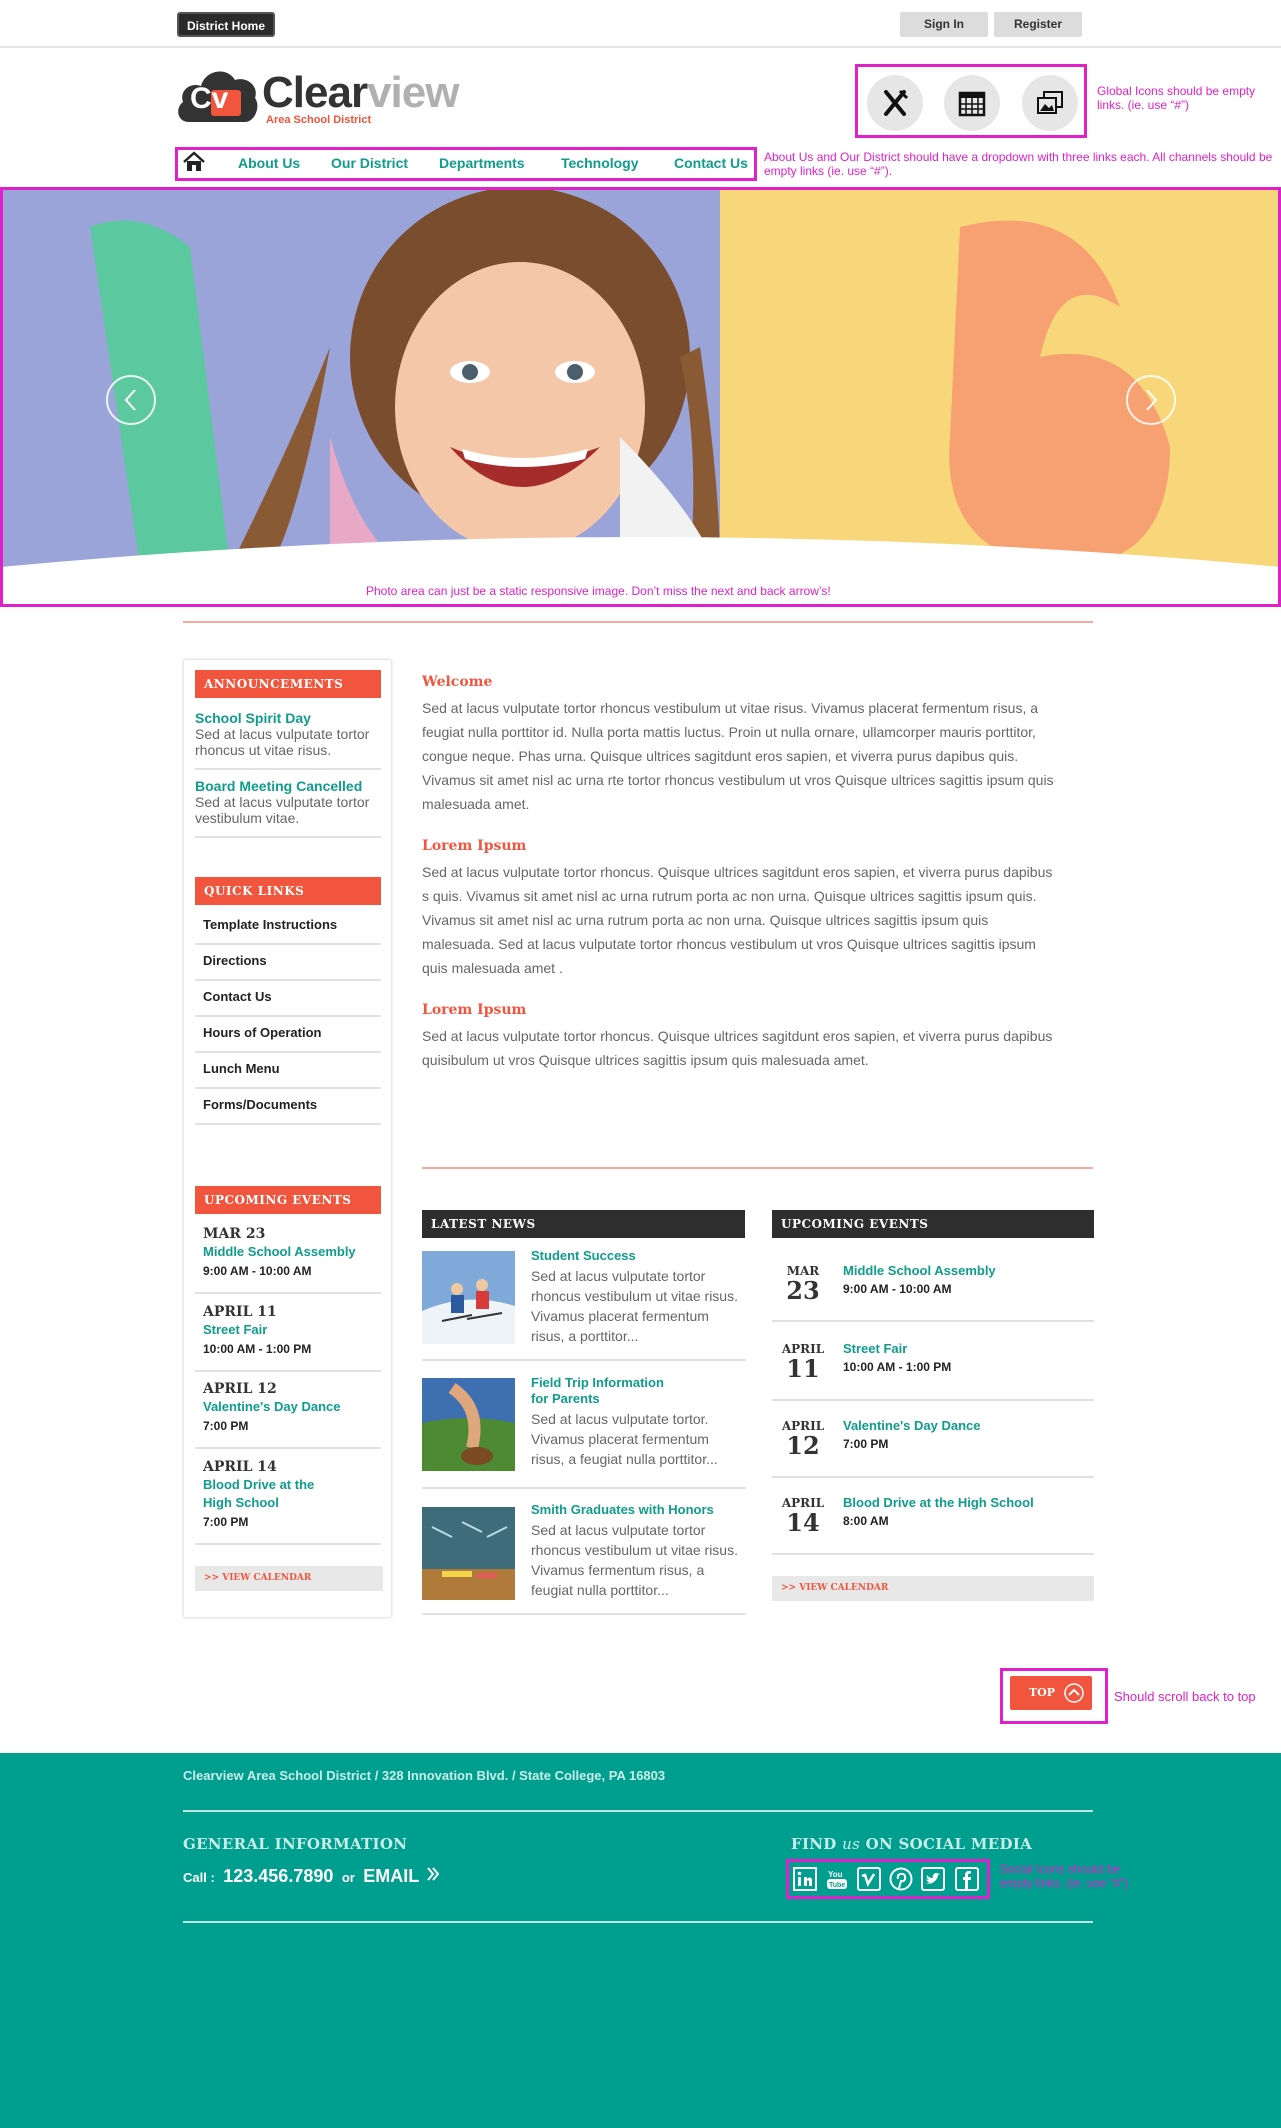 The height and width of the screenshot is (2128, 1281). What do you see at coordinates (278, 786) in the screenshot?
I see `announcement-title: Board Meeting Cancelled` at bounding box center [278, 786].